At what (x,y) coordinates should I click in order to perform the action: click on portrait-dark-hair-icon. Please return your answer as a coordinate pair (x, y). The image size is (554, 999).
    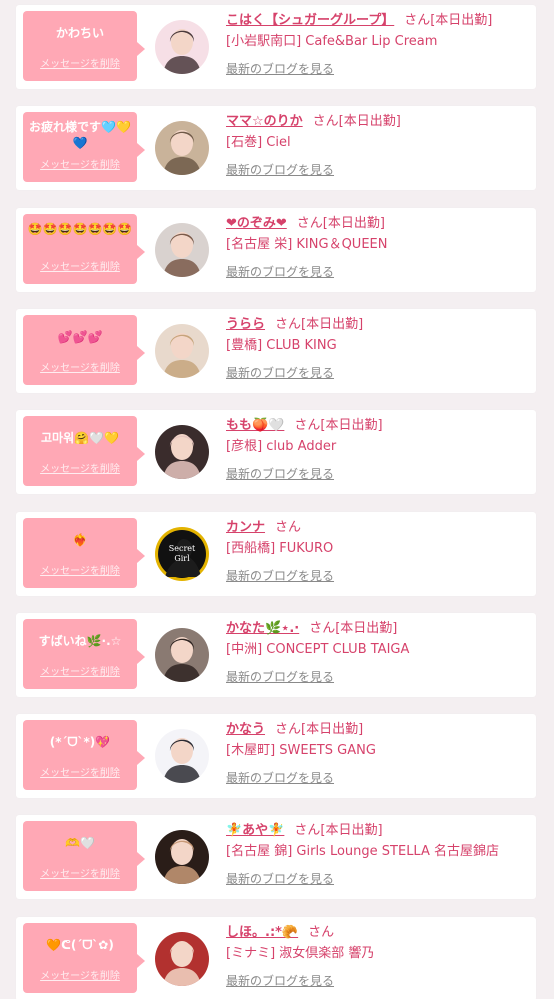
    Looking at the image, I should click on (182, 654).